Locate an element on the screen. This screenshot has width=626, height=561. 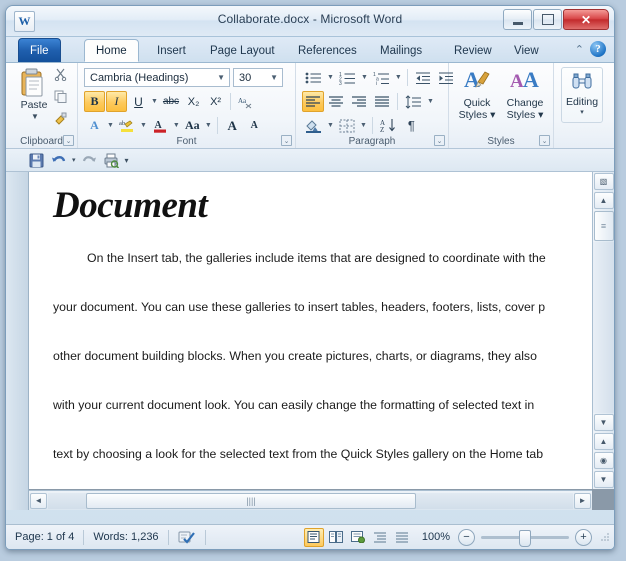
change-case-button: Aa is located at coordinates (192, 125).